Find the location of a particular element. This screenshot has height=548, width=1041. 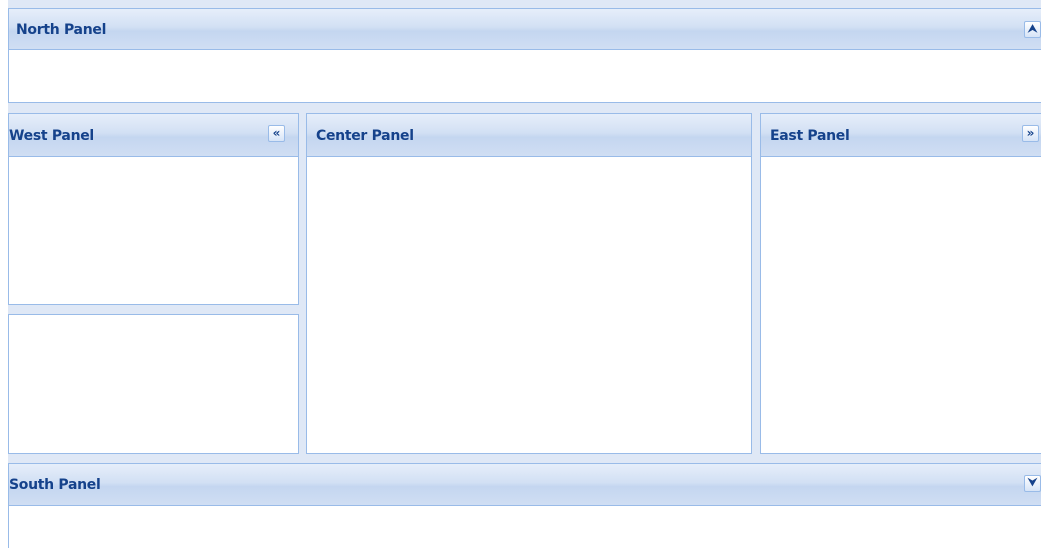

collapse-up-icon: ⮝ is located at coordinates (1032, 29).